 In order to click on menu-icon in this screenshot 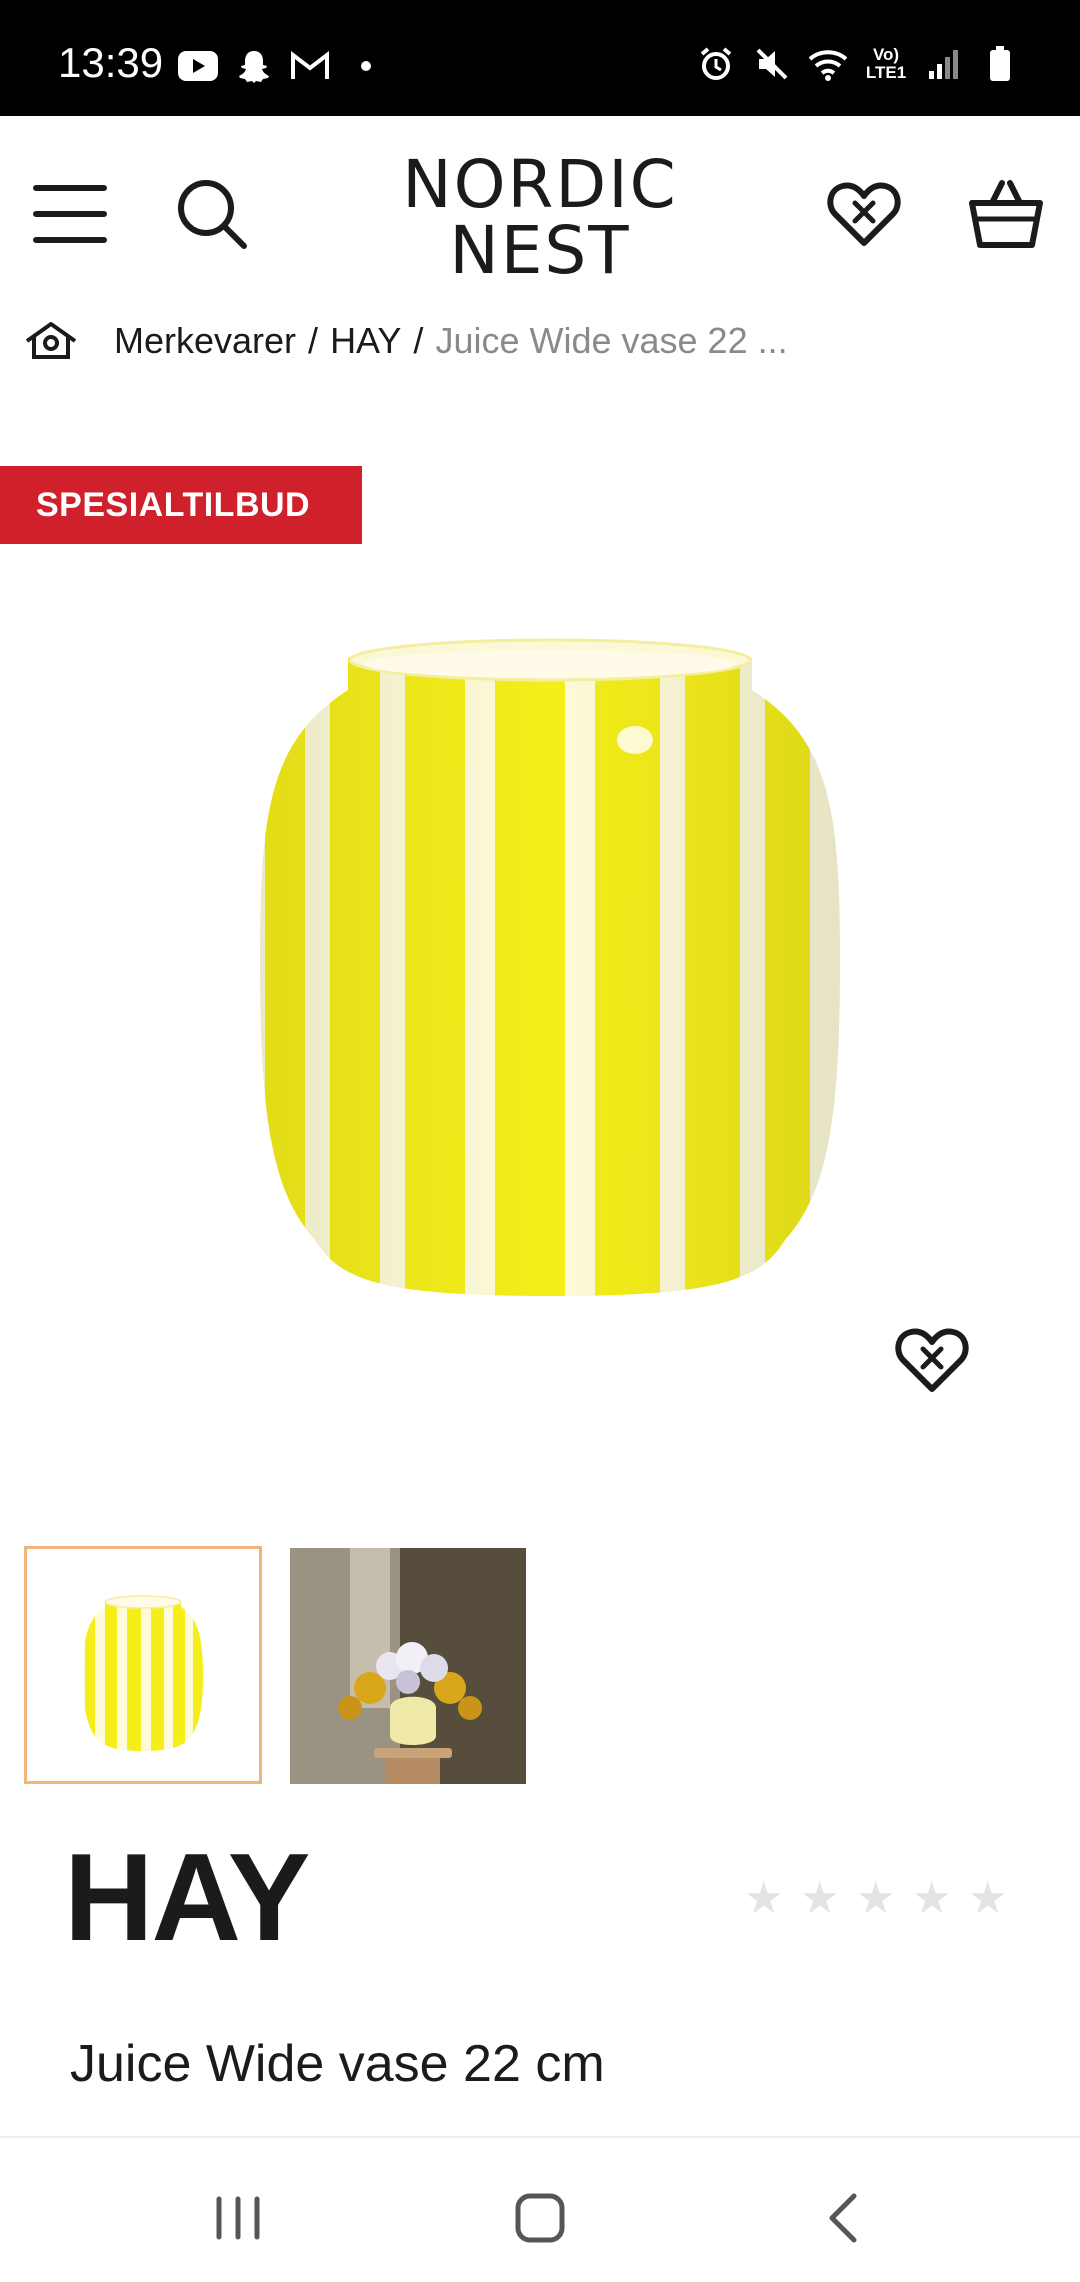, I will do `click(70, 216)`.